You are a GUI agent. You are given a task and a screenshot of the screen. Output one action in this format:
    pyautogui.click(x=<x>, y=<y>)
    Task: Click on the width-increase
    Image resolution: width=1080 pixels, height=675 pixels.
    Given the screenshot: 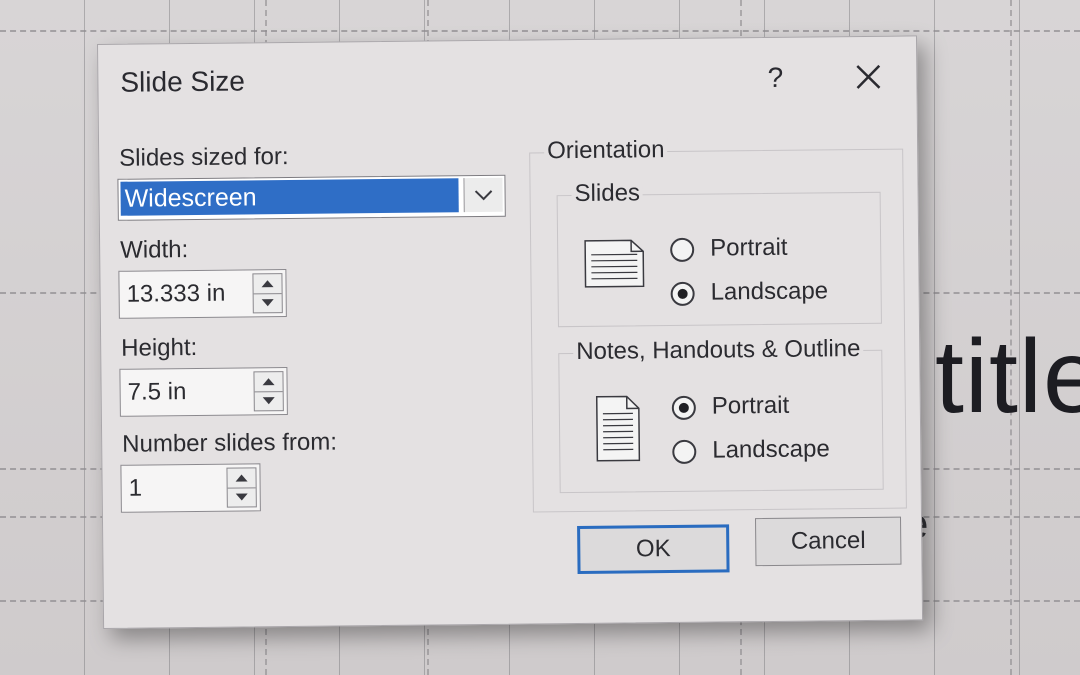 What is the action you would take?
    pyautogui.click(x=267, y=284)
    